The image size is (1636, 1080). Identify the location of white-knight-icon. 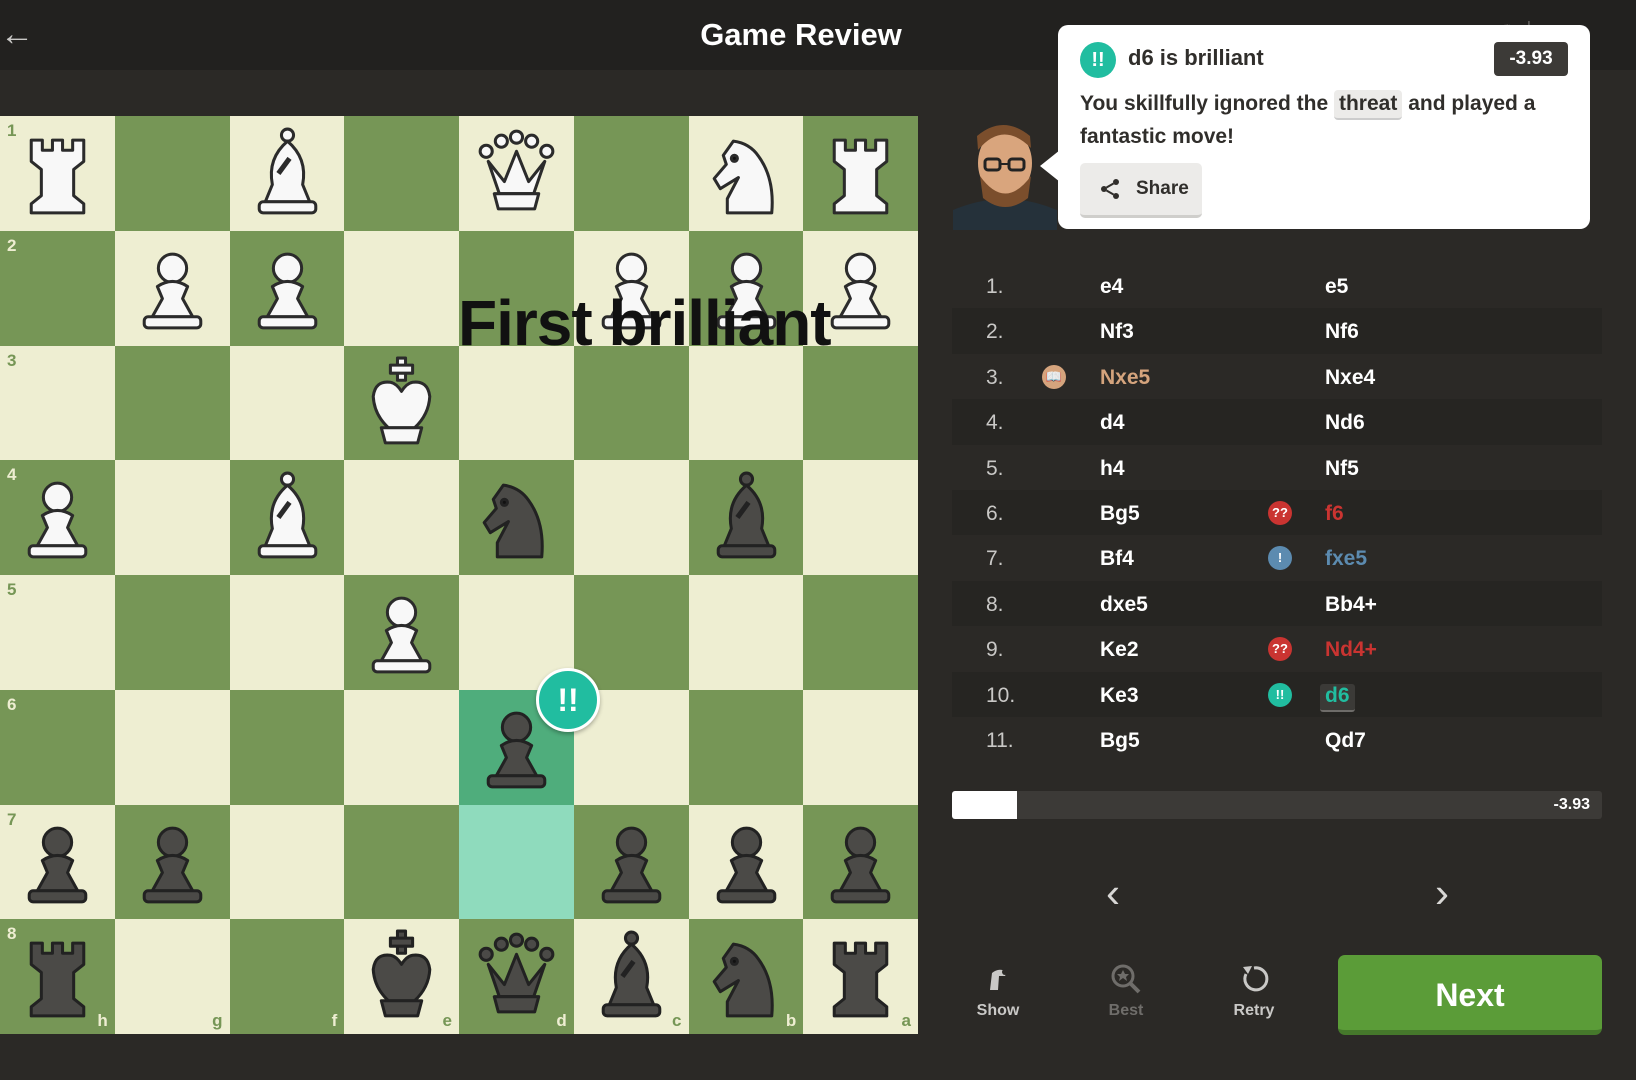
(746, 173).